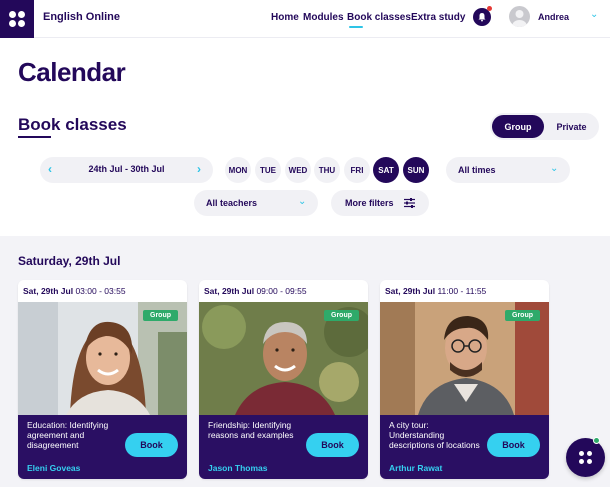 This screenshot has width=610, height=487. I want to click on nav-book-classes: Book classes, so click(379, 17).